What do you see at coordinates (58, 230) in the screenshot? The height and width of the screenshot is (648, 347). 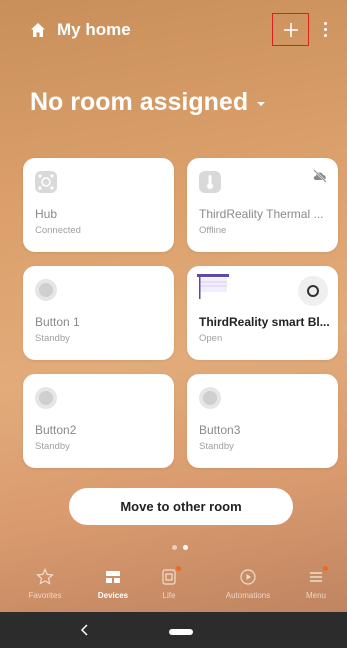 I see `device-status: Connected` at bounding box center [58, 230].